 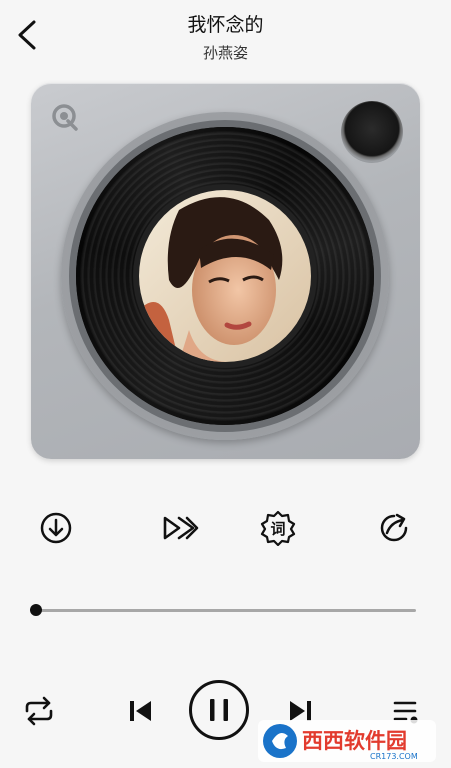 I want to click on lyrics-glyph: 词, so click(x=277, y=529).